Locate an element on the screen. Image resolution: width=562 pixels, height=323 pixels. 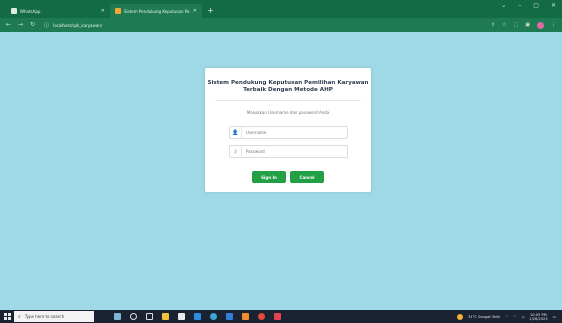
mail-icon is located at coordinates (197, 316).